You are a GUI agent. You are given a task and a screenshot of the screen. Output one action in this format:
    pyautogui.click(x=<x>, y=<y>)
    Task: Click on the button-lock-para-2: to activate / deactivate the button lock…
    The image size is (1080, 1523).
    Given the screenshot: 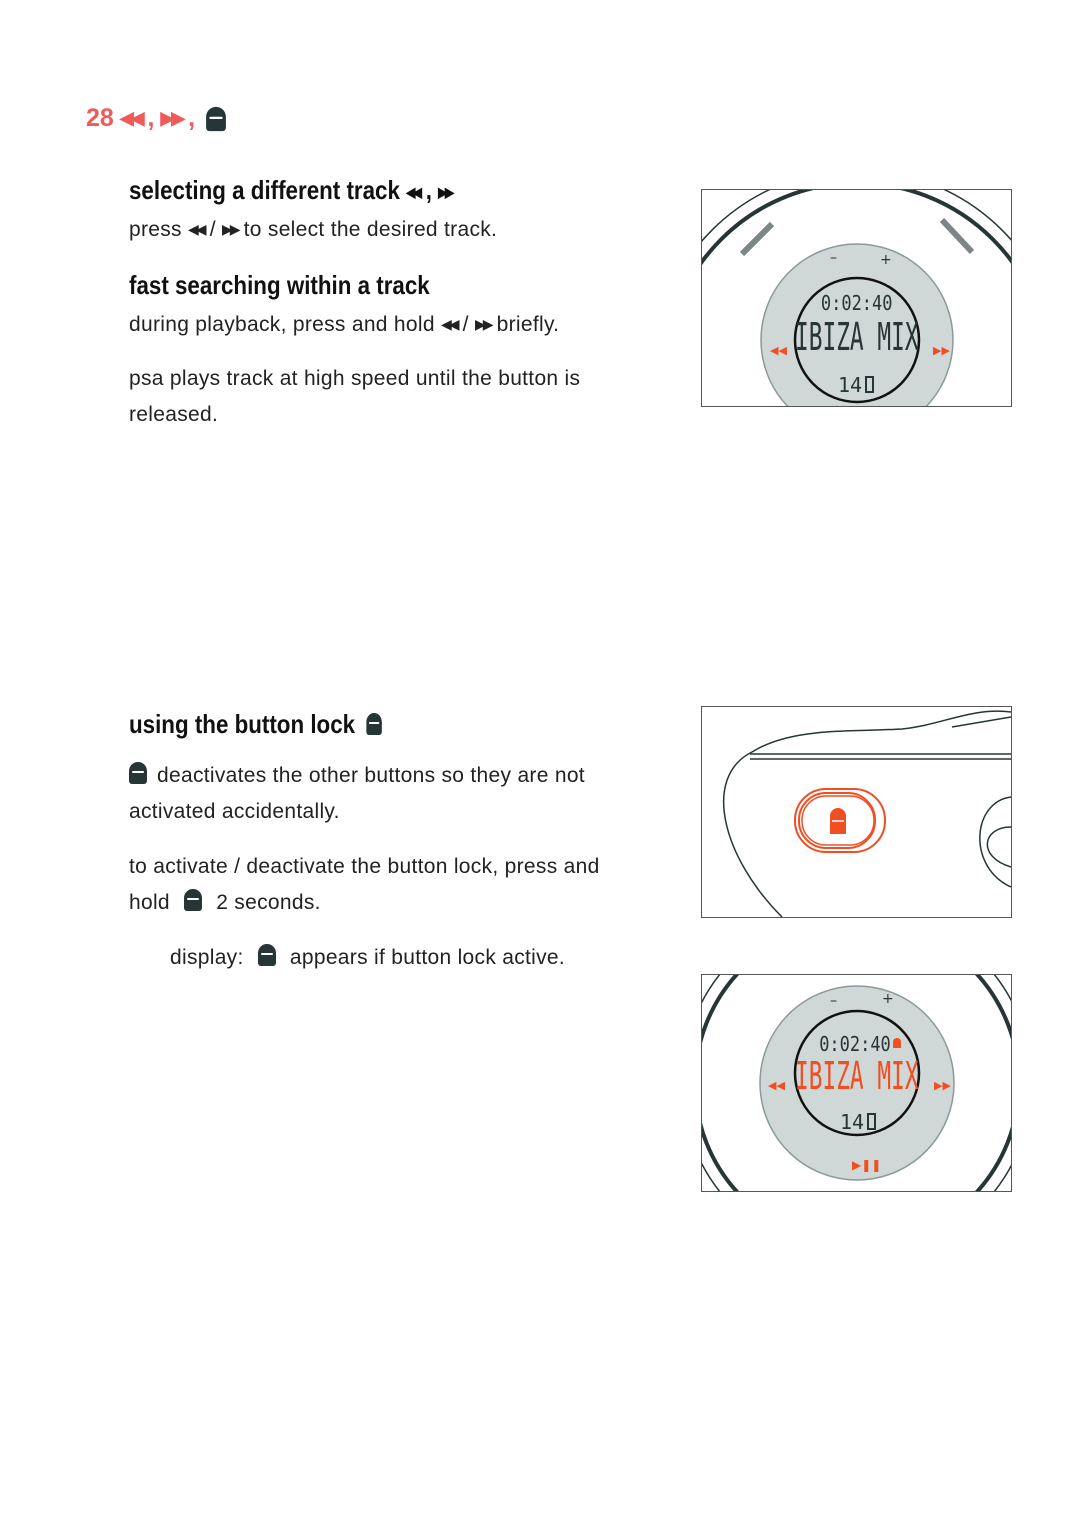 What is the action you would take?
    pyautogui.click(x=364, y=884)
    